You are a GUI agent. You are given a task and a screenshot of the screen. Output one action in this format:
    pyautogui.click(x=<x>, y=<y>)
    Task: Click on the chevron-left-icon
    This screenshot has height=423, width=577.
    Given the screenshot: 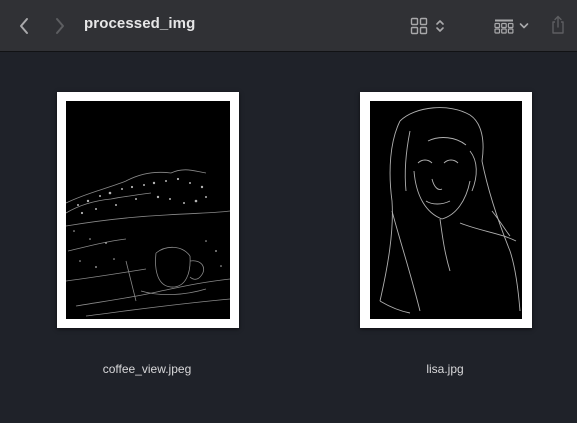 What is the action you would take?
    pyautogui.click(x=24, y=26)
    